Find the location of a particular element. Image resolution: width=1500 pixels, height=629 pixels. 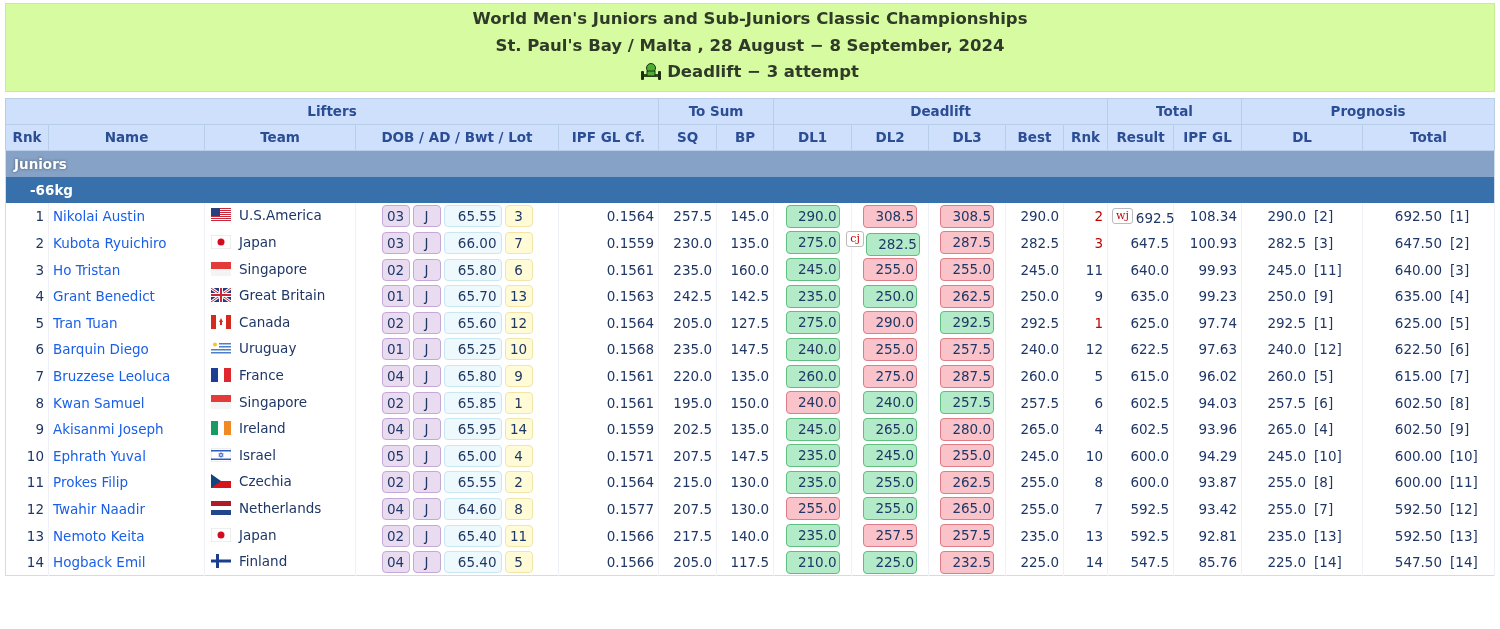

prognosis-value: 240.0 is located at coordinates (1286, 349).